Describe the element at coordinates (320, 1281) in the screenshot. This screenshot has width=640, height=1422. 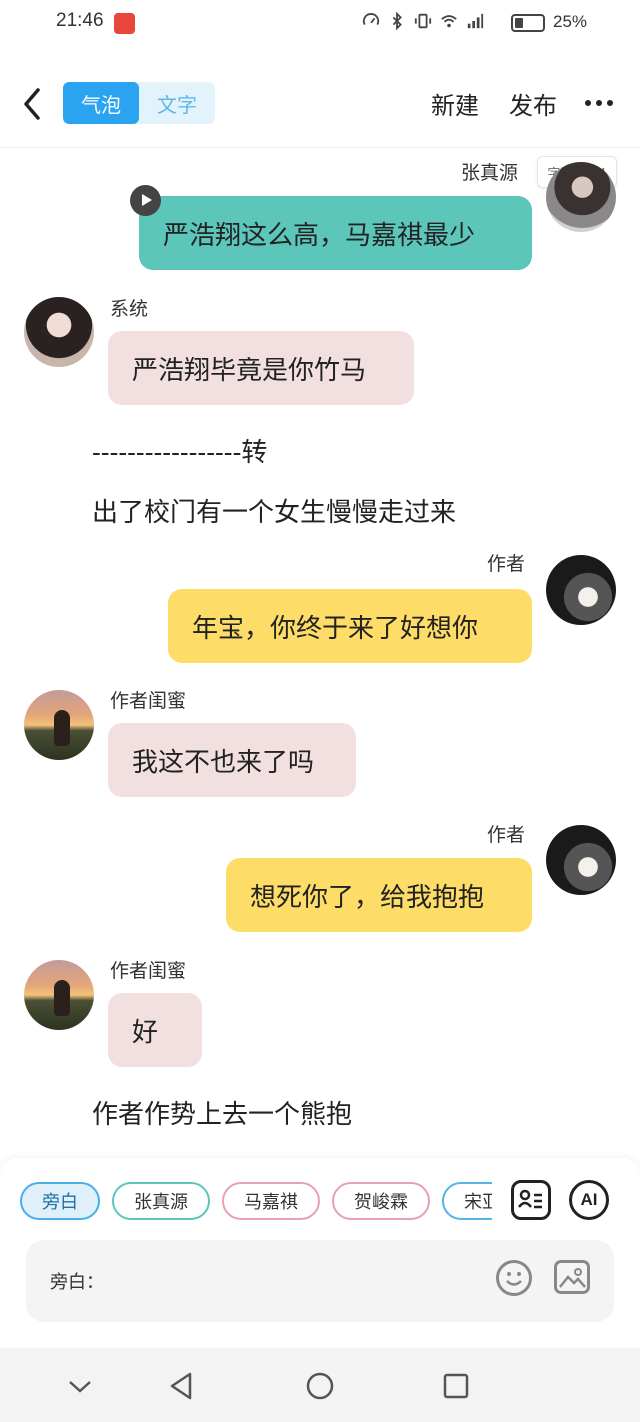
I see `message-input: 旁白：` at that location.